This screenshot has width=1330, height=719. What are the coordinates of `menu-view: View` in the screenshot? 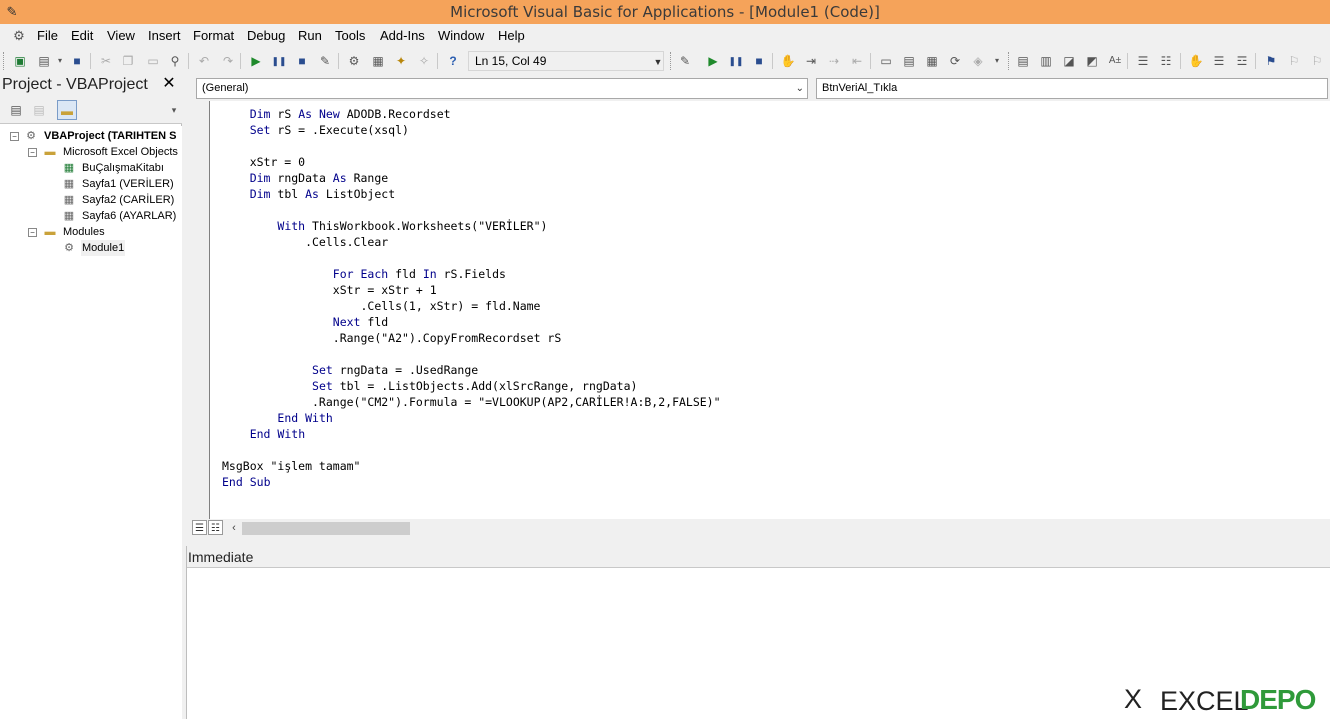 It's located at (121, 35).